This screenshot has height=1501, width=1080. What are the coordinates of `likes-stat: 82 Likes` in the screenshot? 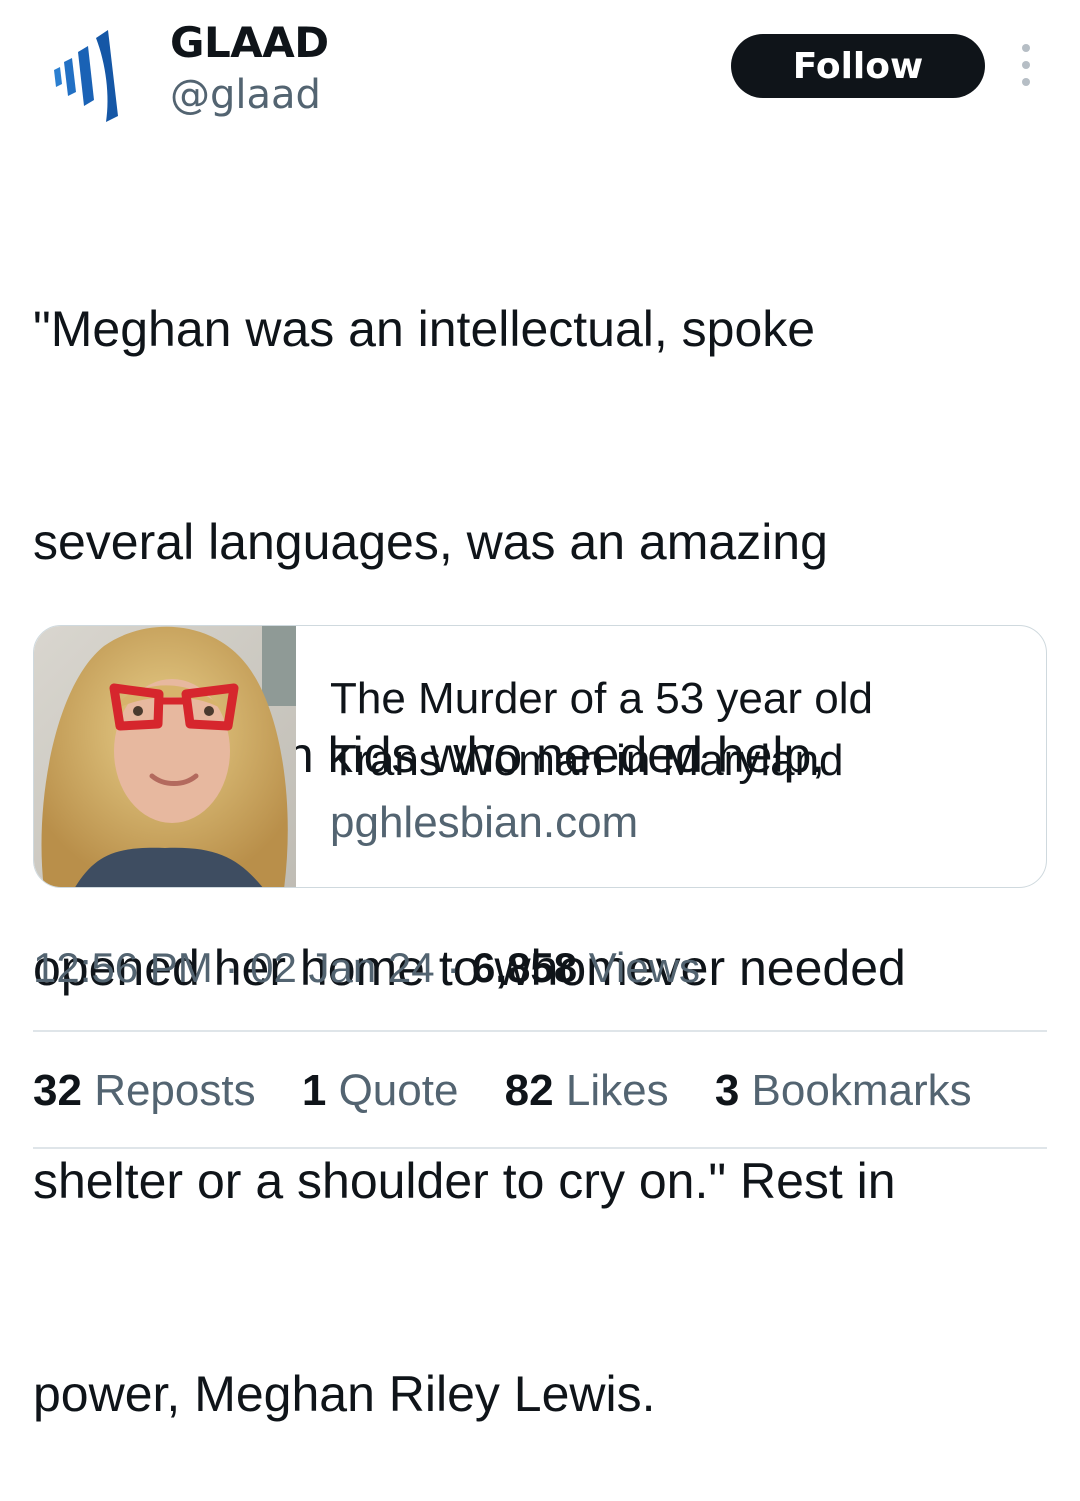 It's located at (587, 1090).